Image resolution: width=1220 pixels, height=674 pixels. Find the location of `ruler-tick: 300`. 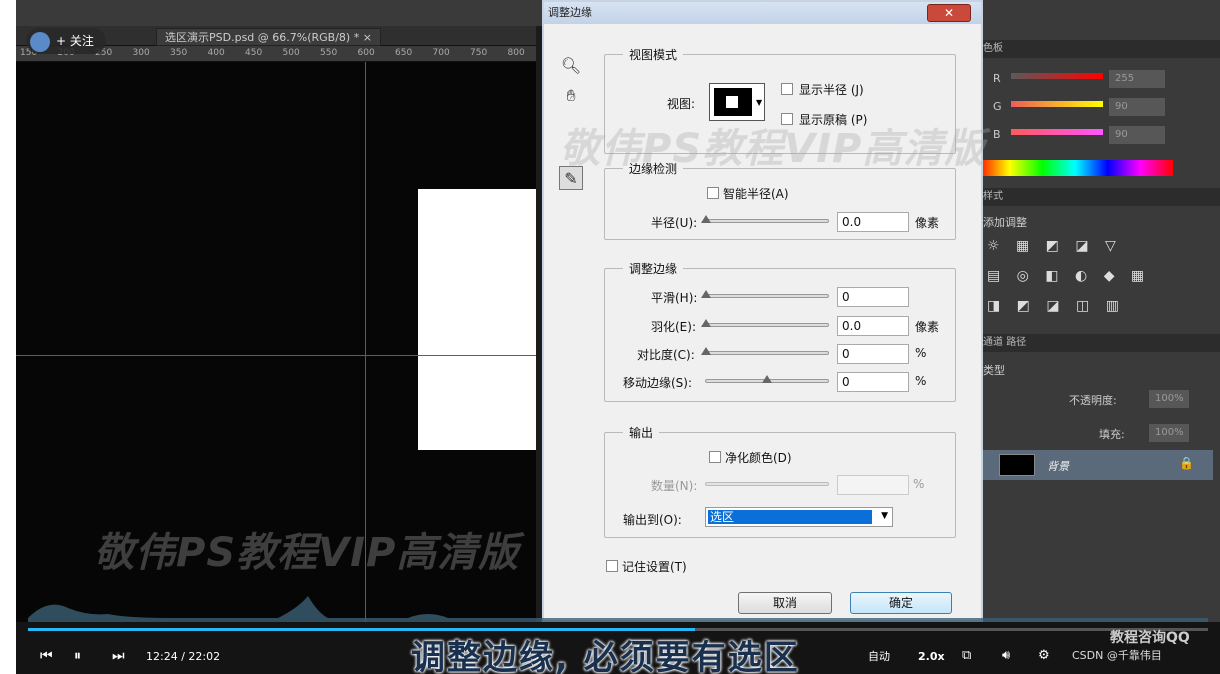

ruler-tick: 300 is located at coordinates (141, 53).